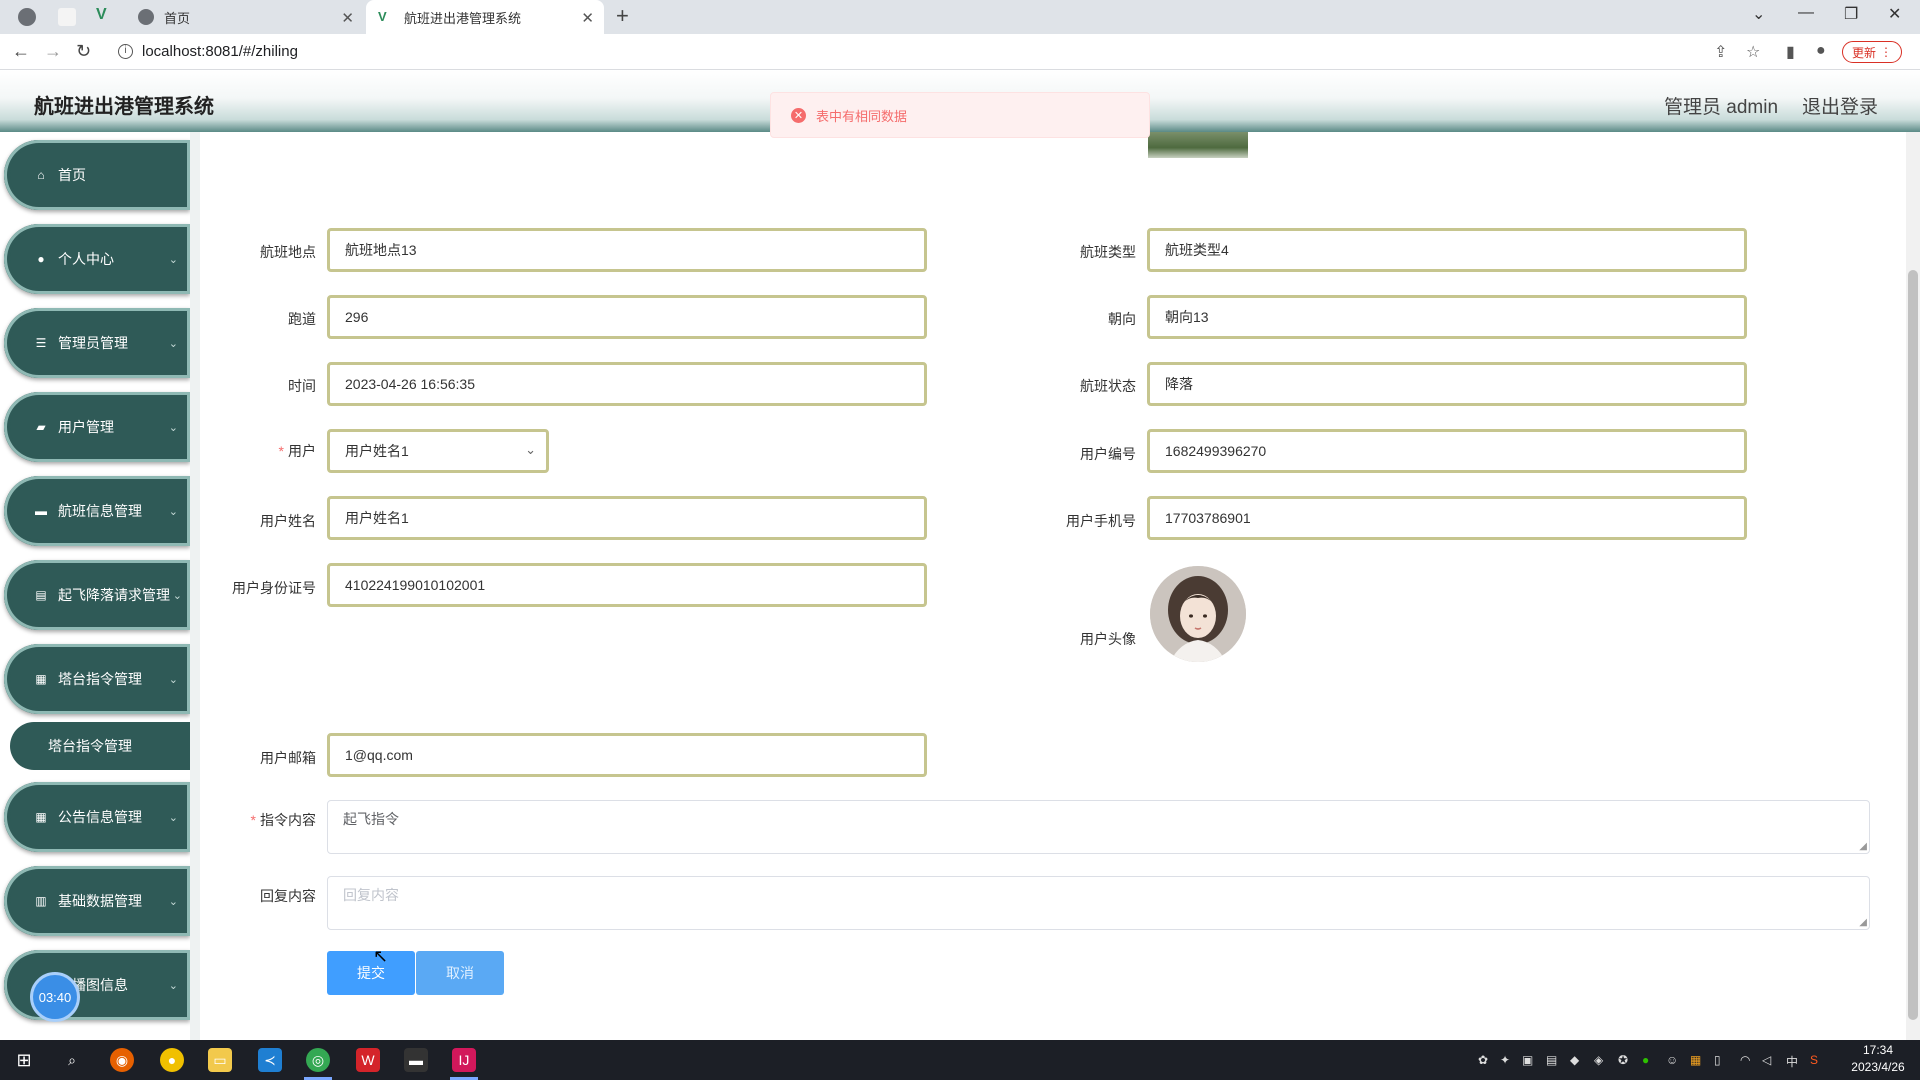 This screenshot has width=1920, height=1080. Describe the element at coordinates (1672, 1060) in the screenshot. I see `qq-icon: ☺` at that location.